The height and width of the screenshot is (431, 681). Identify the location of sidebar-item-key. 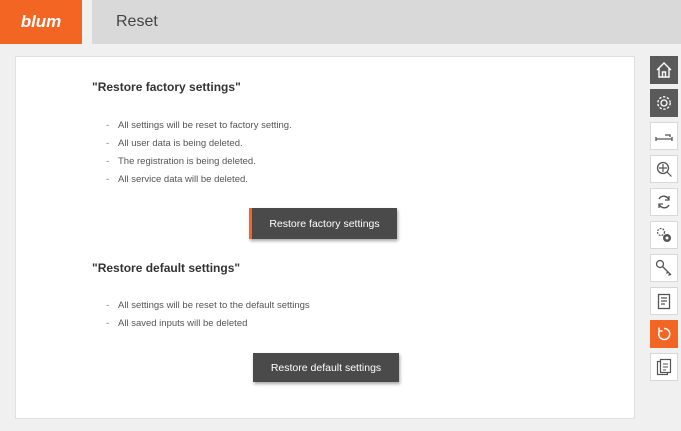
(664, 268).